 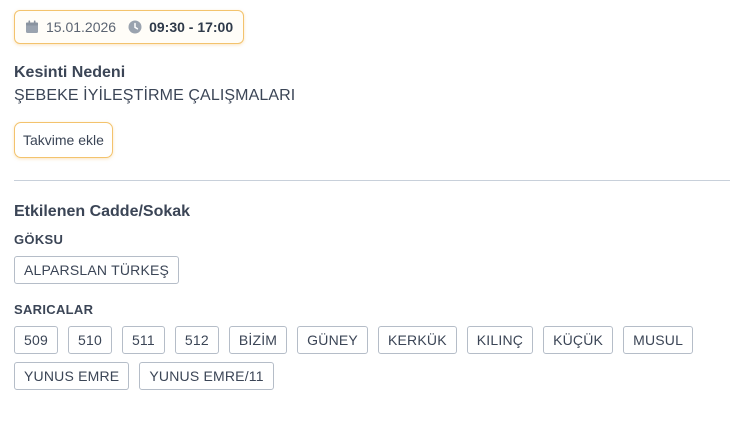 I want to click on schedule-chip: 15.01.2026 09:30 - 17:00, so click(x=129, y=27).